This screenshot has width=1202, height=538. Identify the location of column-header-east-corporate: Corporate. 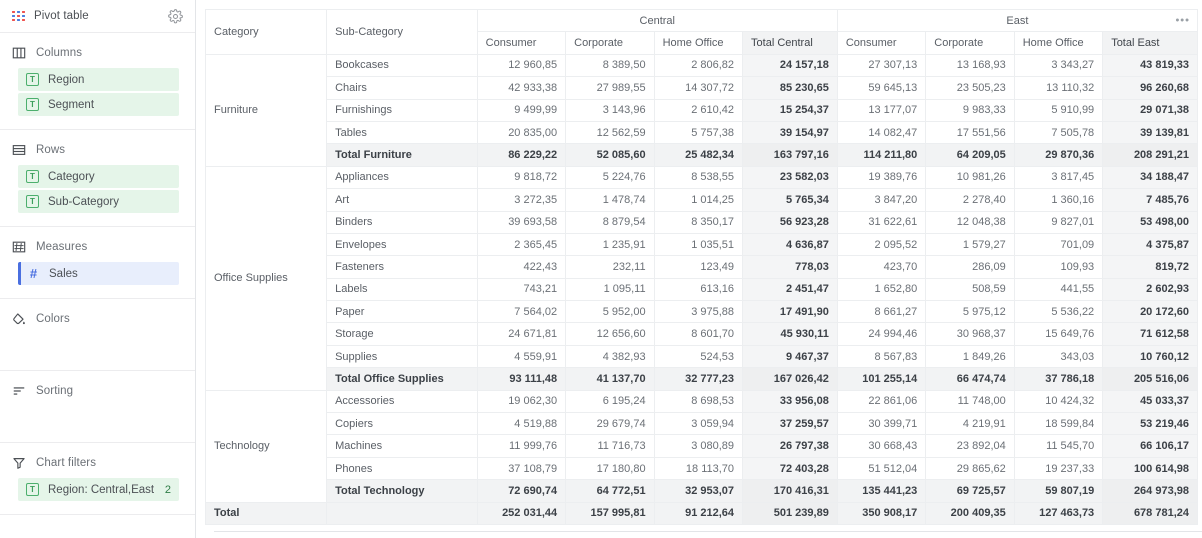
(970, 43).